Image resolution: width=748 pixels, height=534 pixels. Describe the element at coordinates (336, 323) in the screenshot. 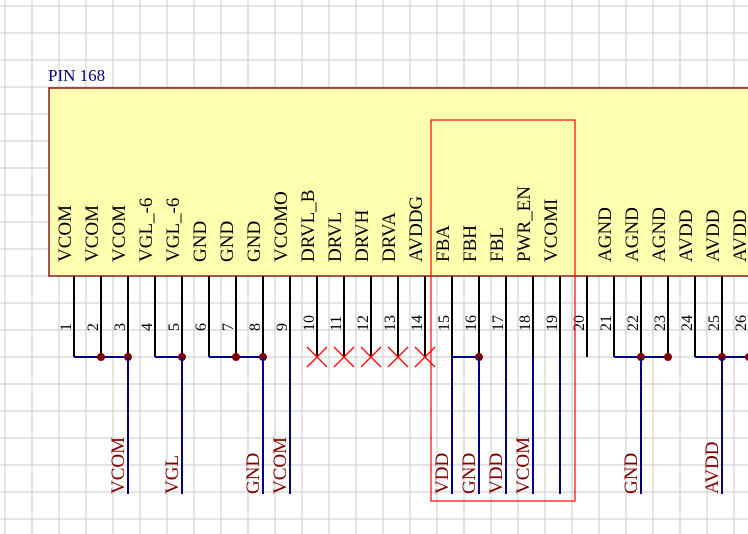

I see `pin-11-number: 11` at that location.